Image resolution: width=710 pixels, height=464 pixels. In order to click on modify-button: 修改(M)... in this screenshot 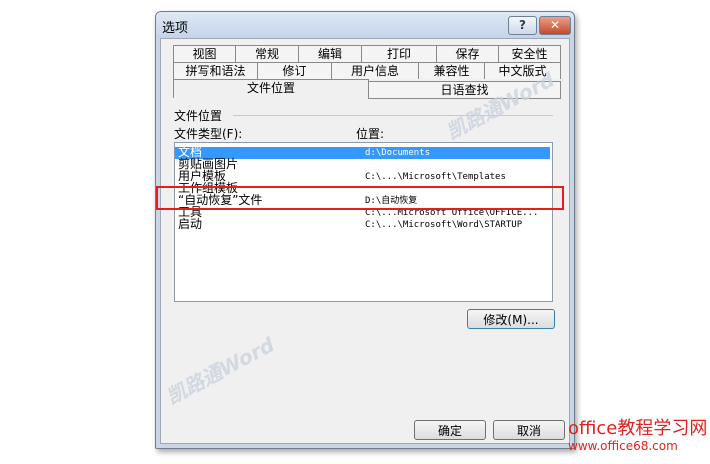, I will do `click(511, 319)`.